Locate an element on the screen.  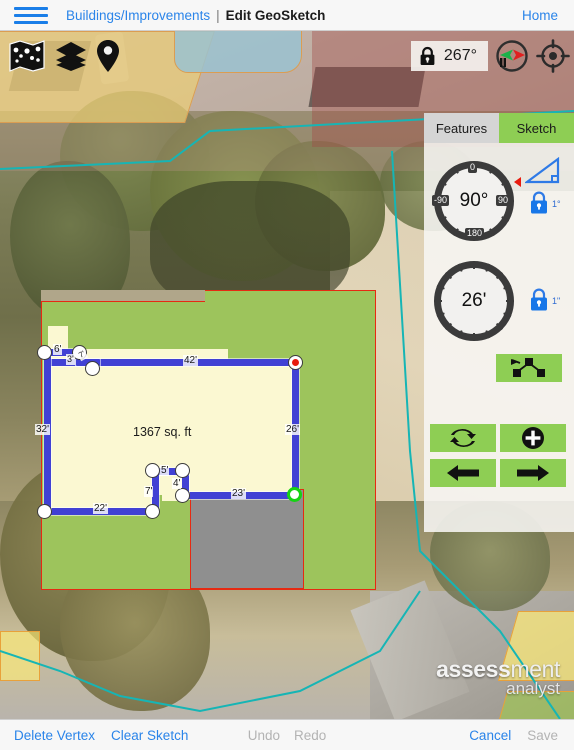
segment-label-32: 32' is located at coordinates (43, 429).